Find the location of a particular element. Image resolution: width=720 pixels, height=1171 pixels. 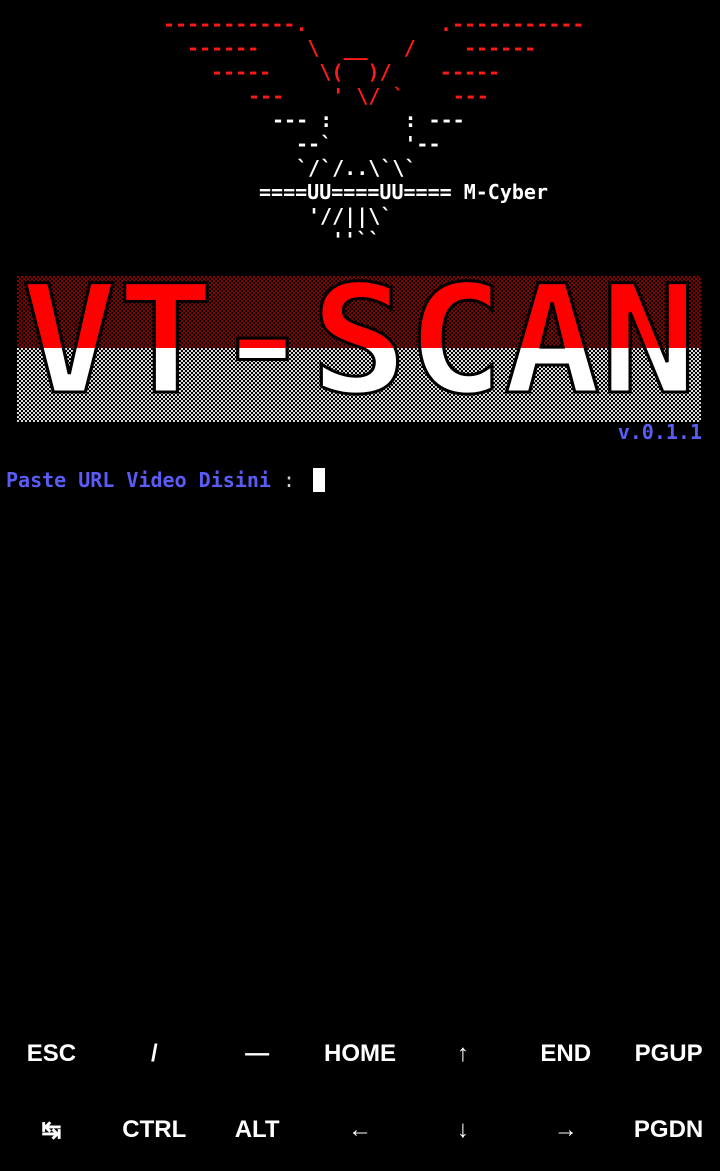

extra-keys-row-2: ↹ CTRL ALT ← ↓ → PGDN is located at coordinates (360, 1130).